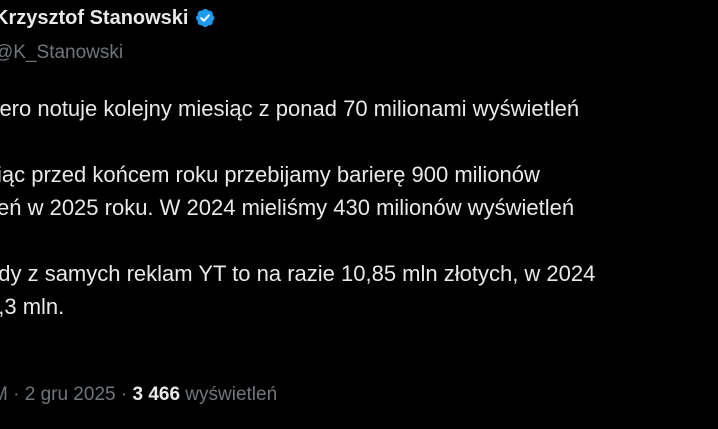 This screenshot has height=429, width=718. Describe the element at coordinates (32, 306) in the screenshot. I see `tweet-line: 6,3 mln.` at that location.